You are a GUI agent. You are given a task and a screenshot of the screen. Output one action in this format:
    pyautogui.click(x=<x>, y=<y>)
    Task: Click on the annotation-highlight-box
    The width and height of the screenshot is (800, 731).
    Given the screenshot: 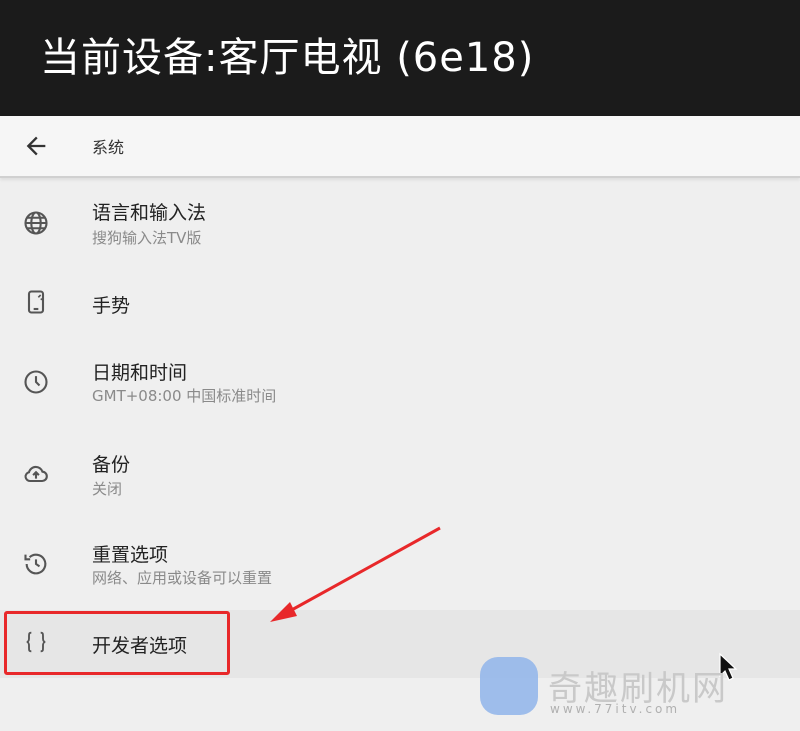 What is the action you would take?
    pyautogui.click(x=117, y=643)
    